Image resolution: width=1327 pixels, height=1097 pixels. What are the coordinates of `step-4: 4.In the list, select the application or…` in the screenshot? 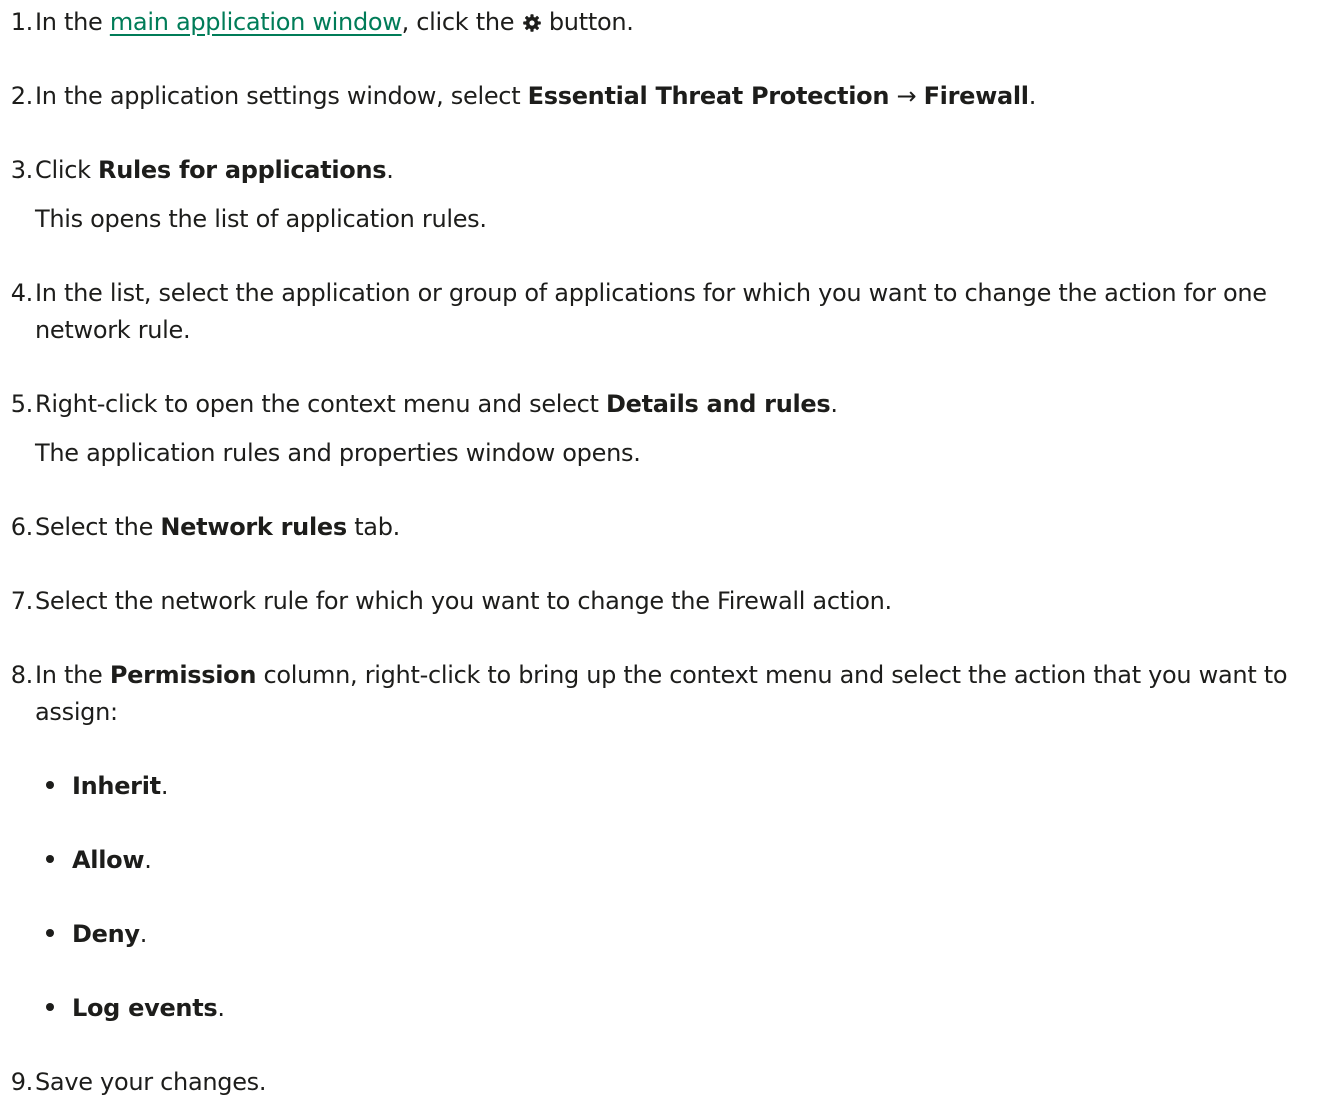 It's located at (633, 293).